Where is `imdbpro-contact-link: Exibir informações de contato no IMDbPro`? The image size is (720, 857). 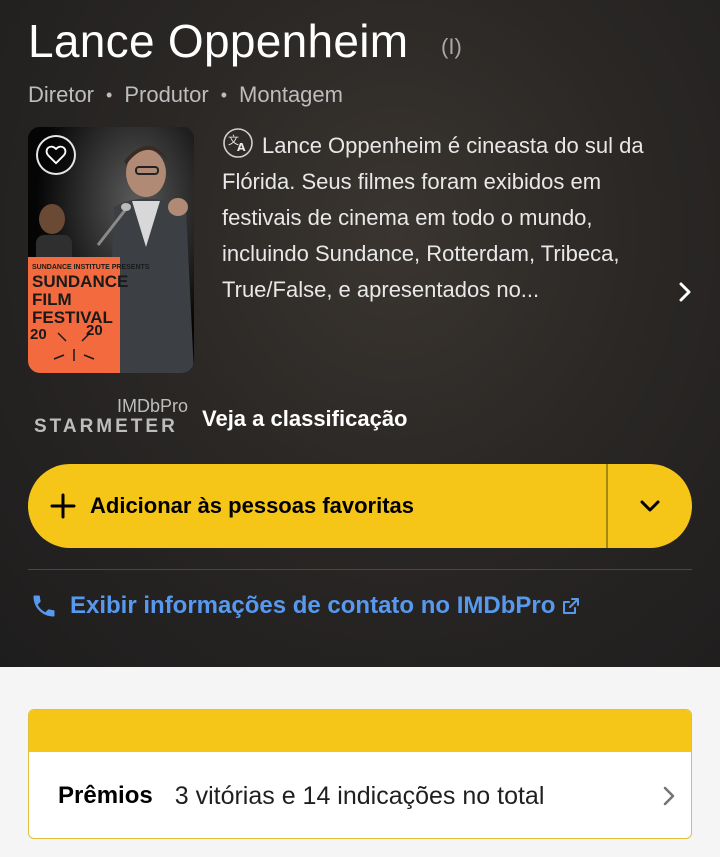 imdbpro-contact-link: Exibir informações de contato no IMDbPro is located at coordinates (305, 606).